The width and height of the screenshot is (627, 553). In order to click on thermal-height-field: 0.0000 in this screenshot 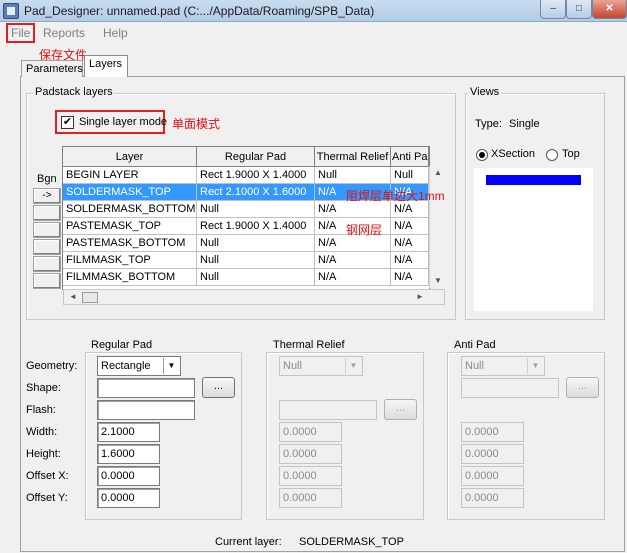, I will do `click(310, 454)`.